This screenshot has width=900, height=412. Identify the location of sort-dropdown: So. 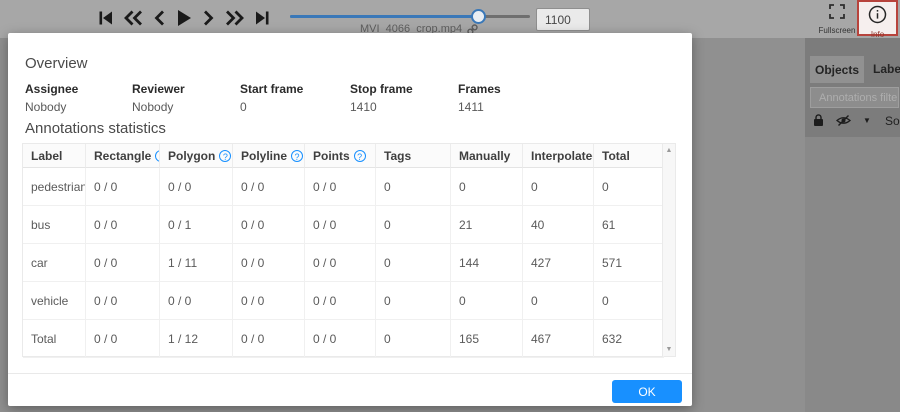
(892, 121).